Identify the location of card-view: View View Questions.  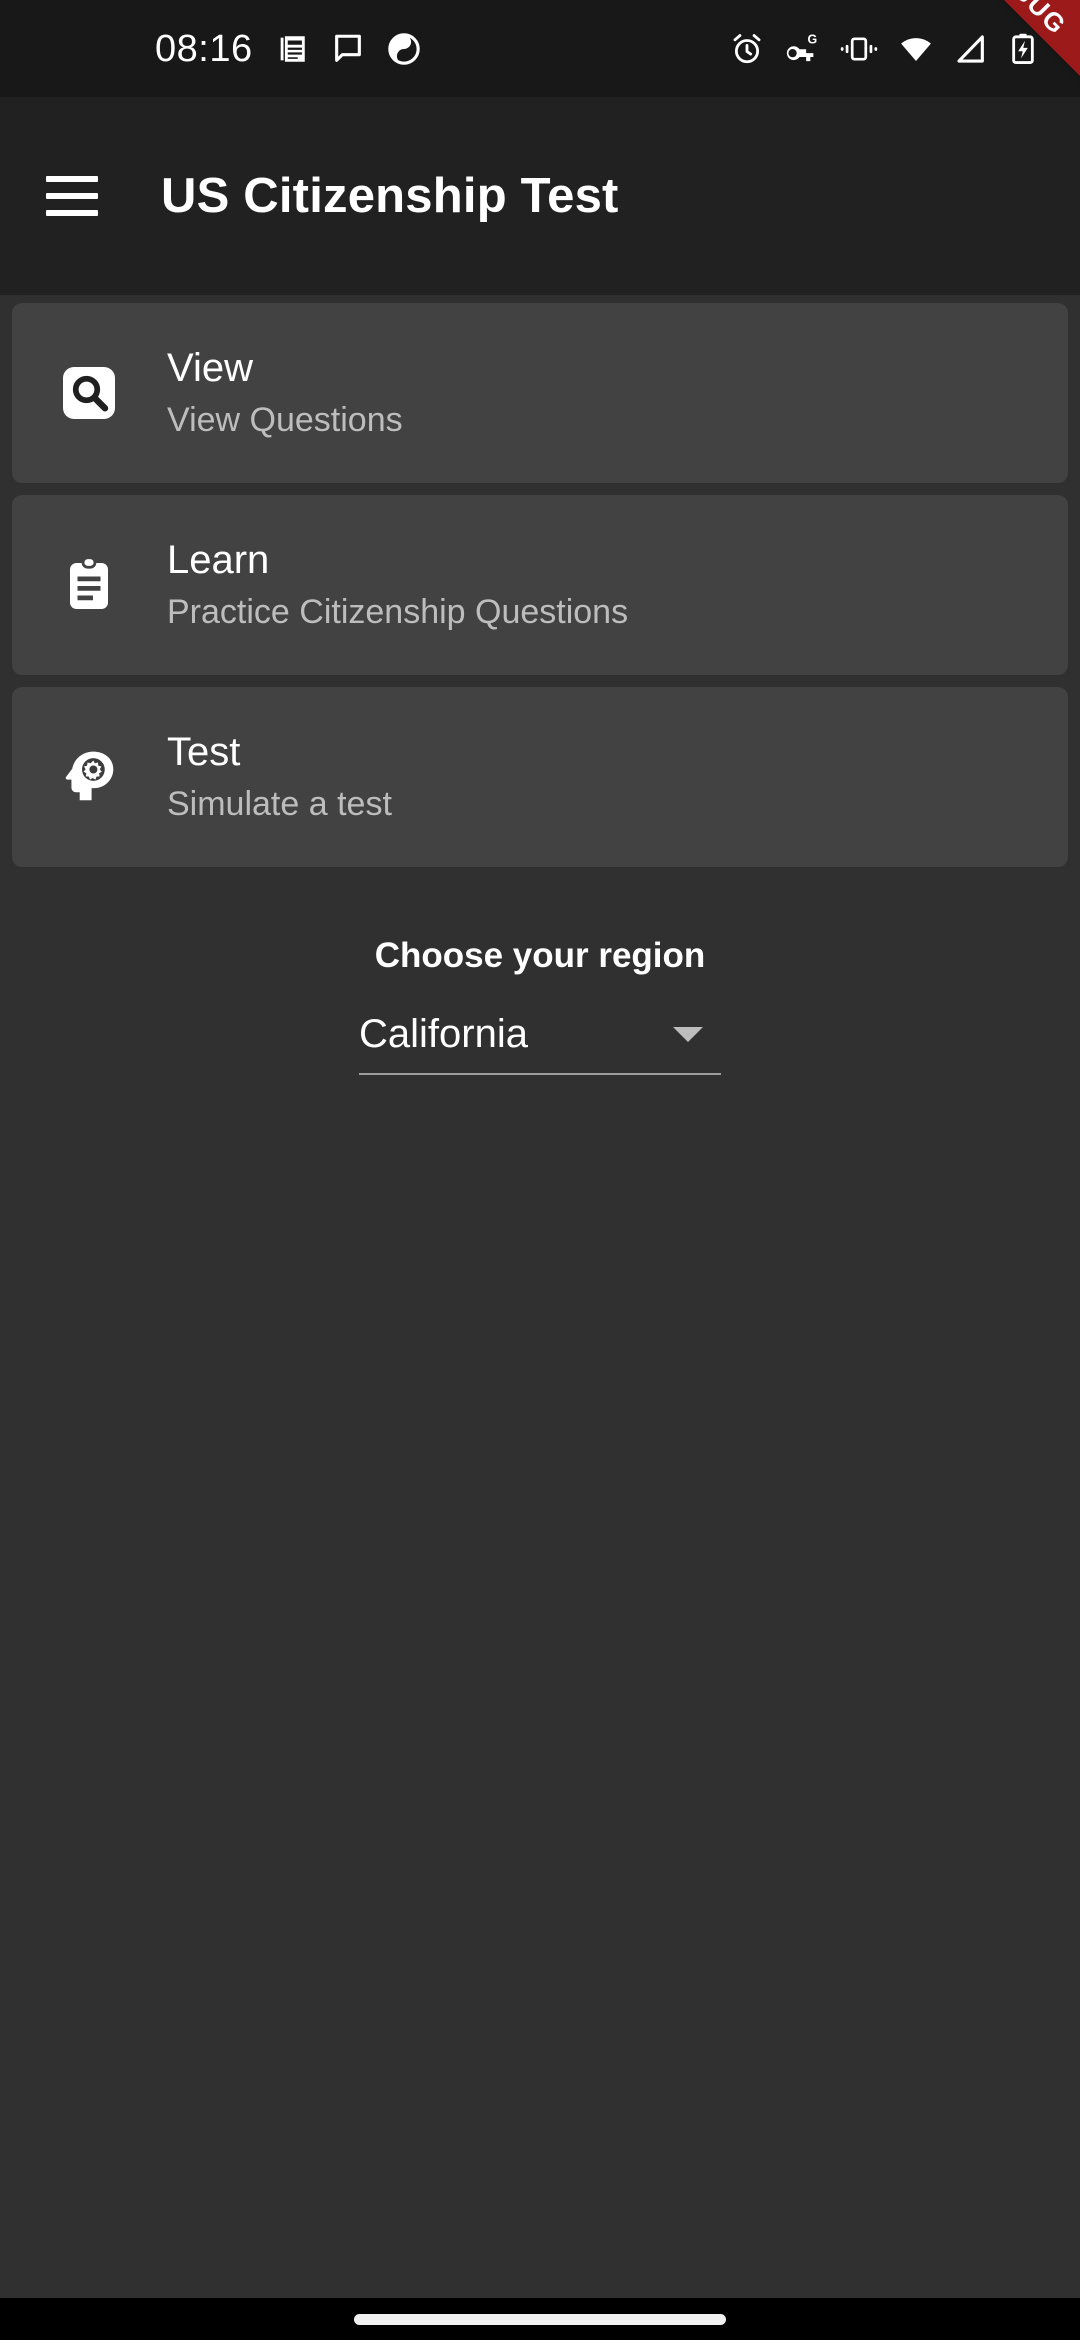
(540, 393).